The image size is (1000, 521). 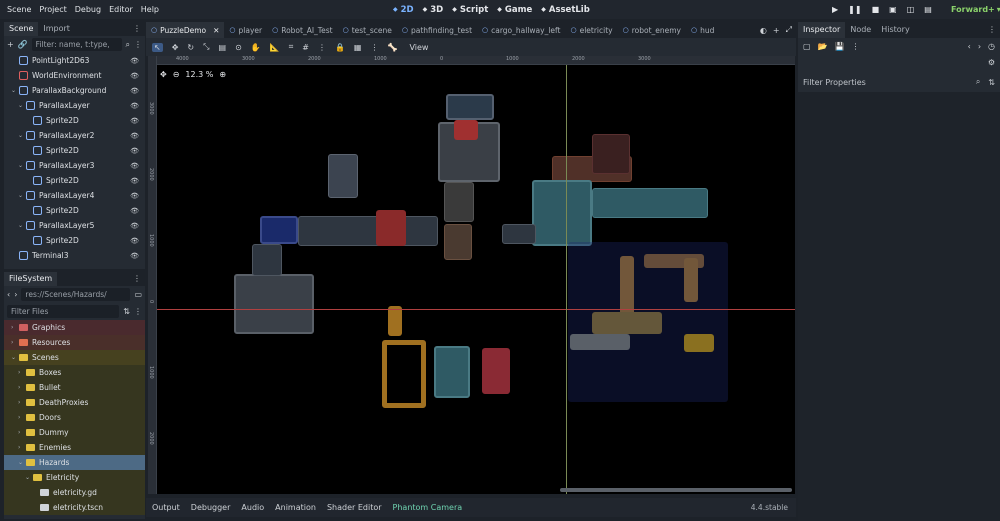 What do you see at coordinates (238, 47) in the screenshot?
I see `pivot-tool-icon: ⊙` at bounding box center [238, 47].